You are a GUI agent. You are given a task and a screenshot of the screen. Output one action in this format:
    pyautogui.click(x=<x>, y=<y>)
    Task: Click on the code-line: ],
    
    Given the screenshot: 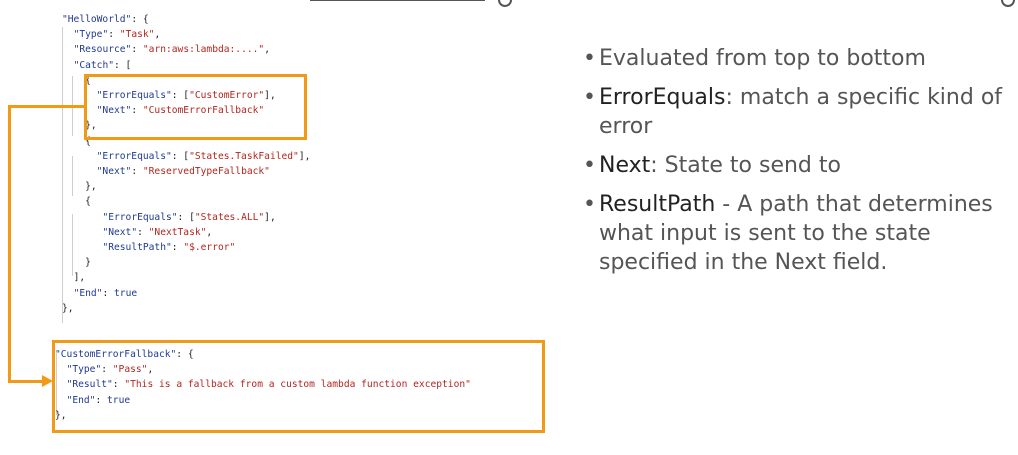 What is the action you would take?
    pyautogui.click(x=74, y=278)
    